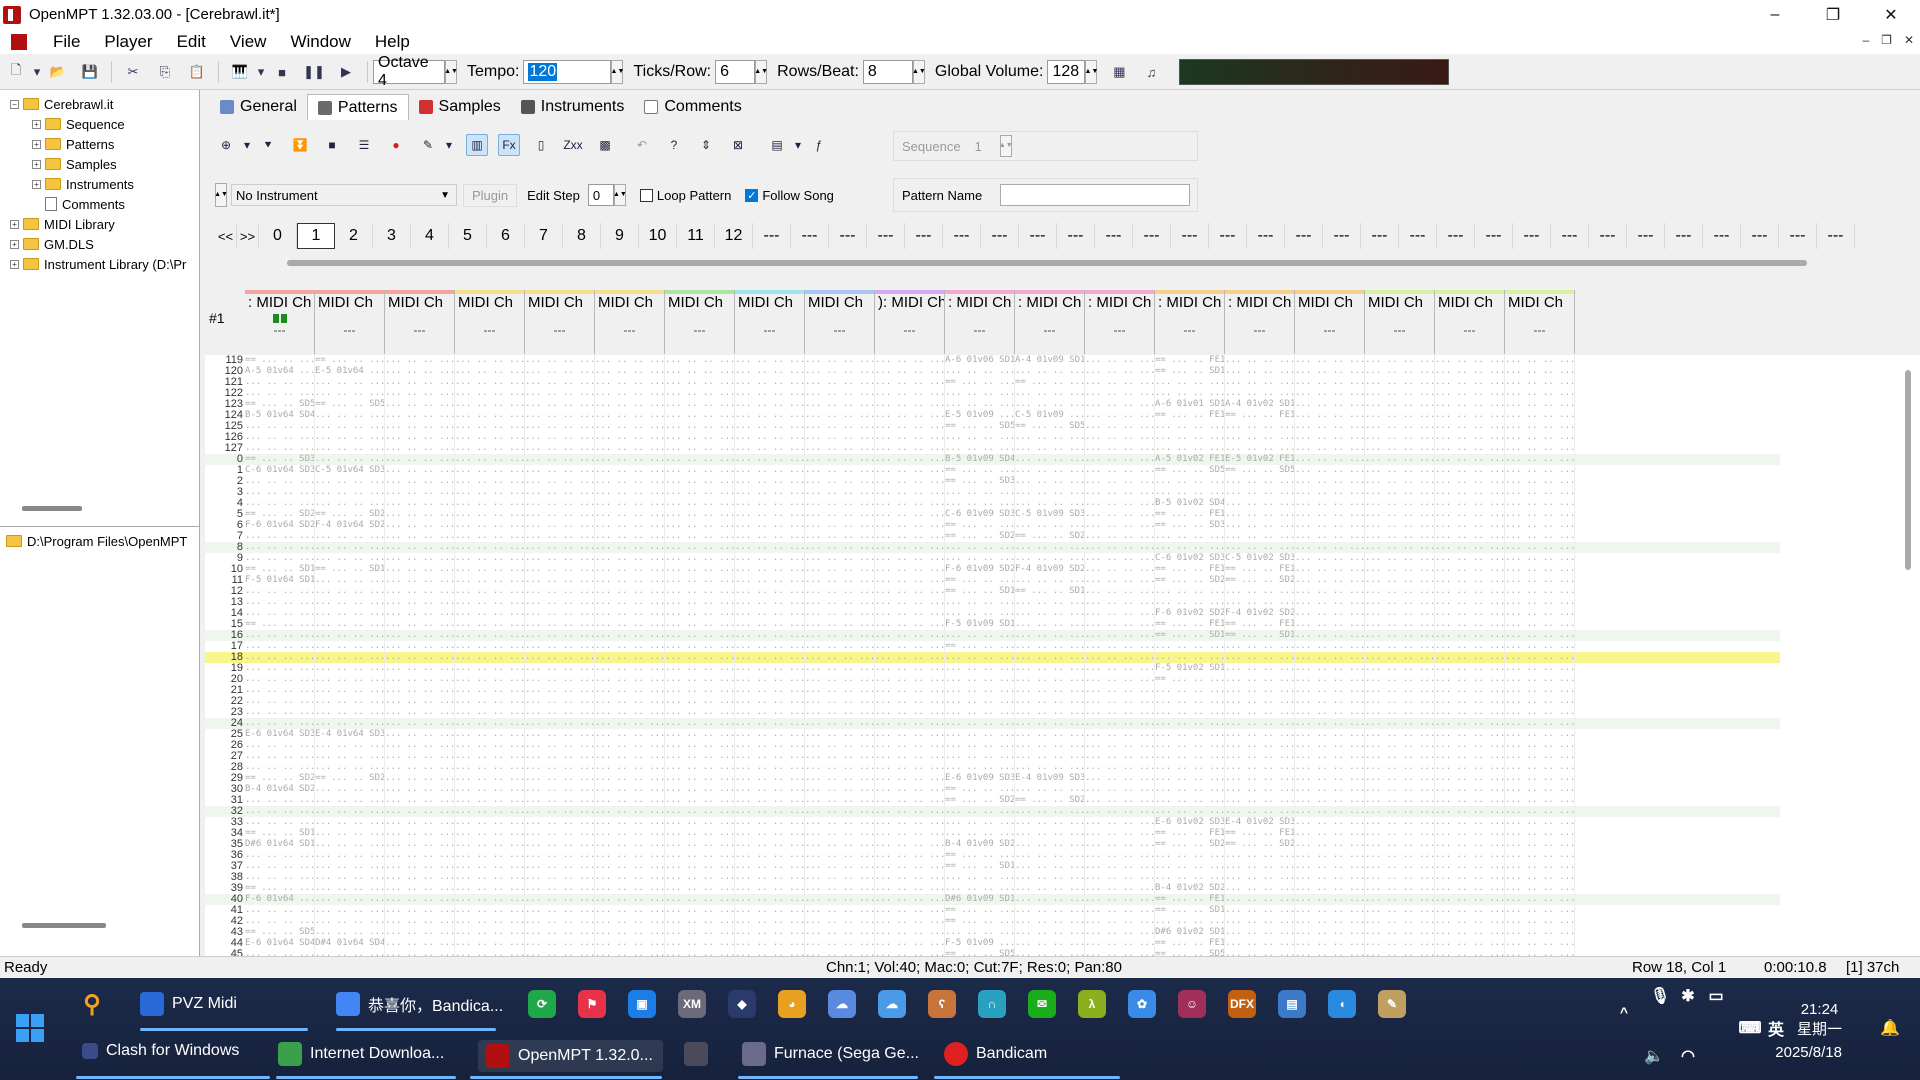  I want to click on channel-header: MIDI Ch ---, so click(350, 322).